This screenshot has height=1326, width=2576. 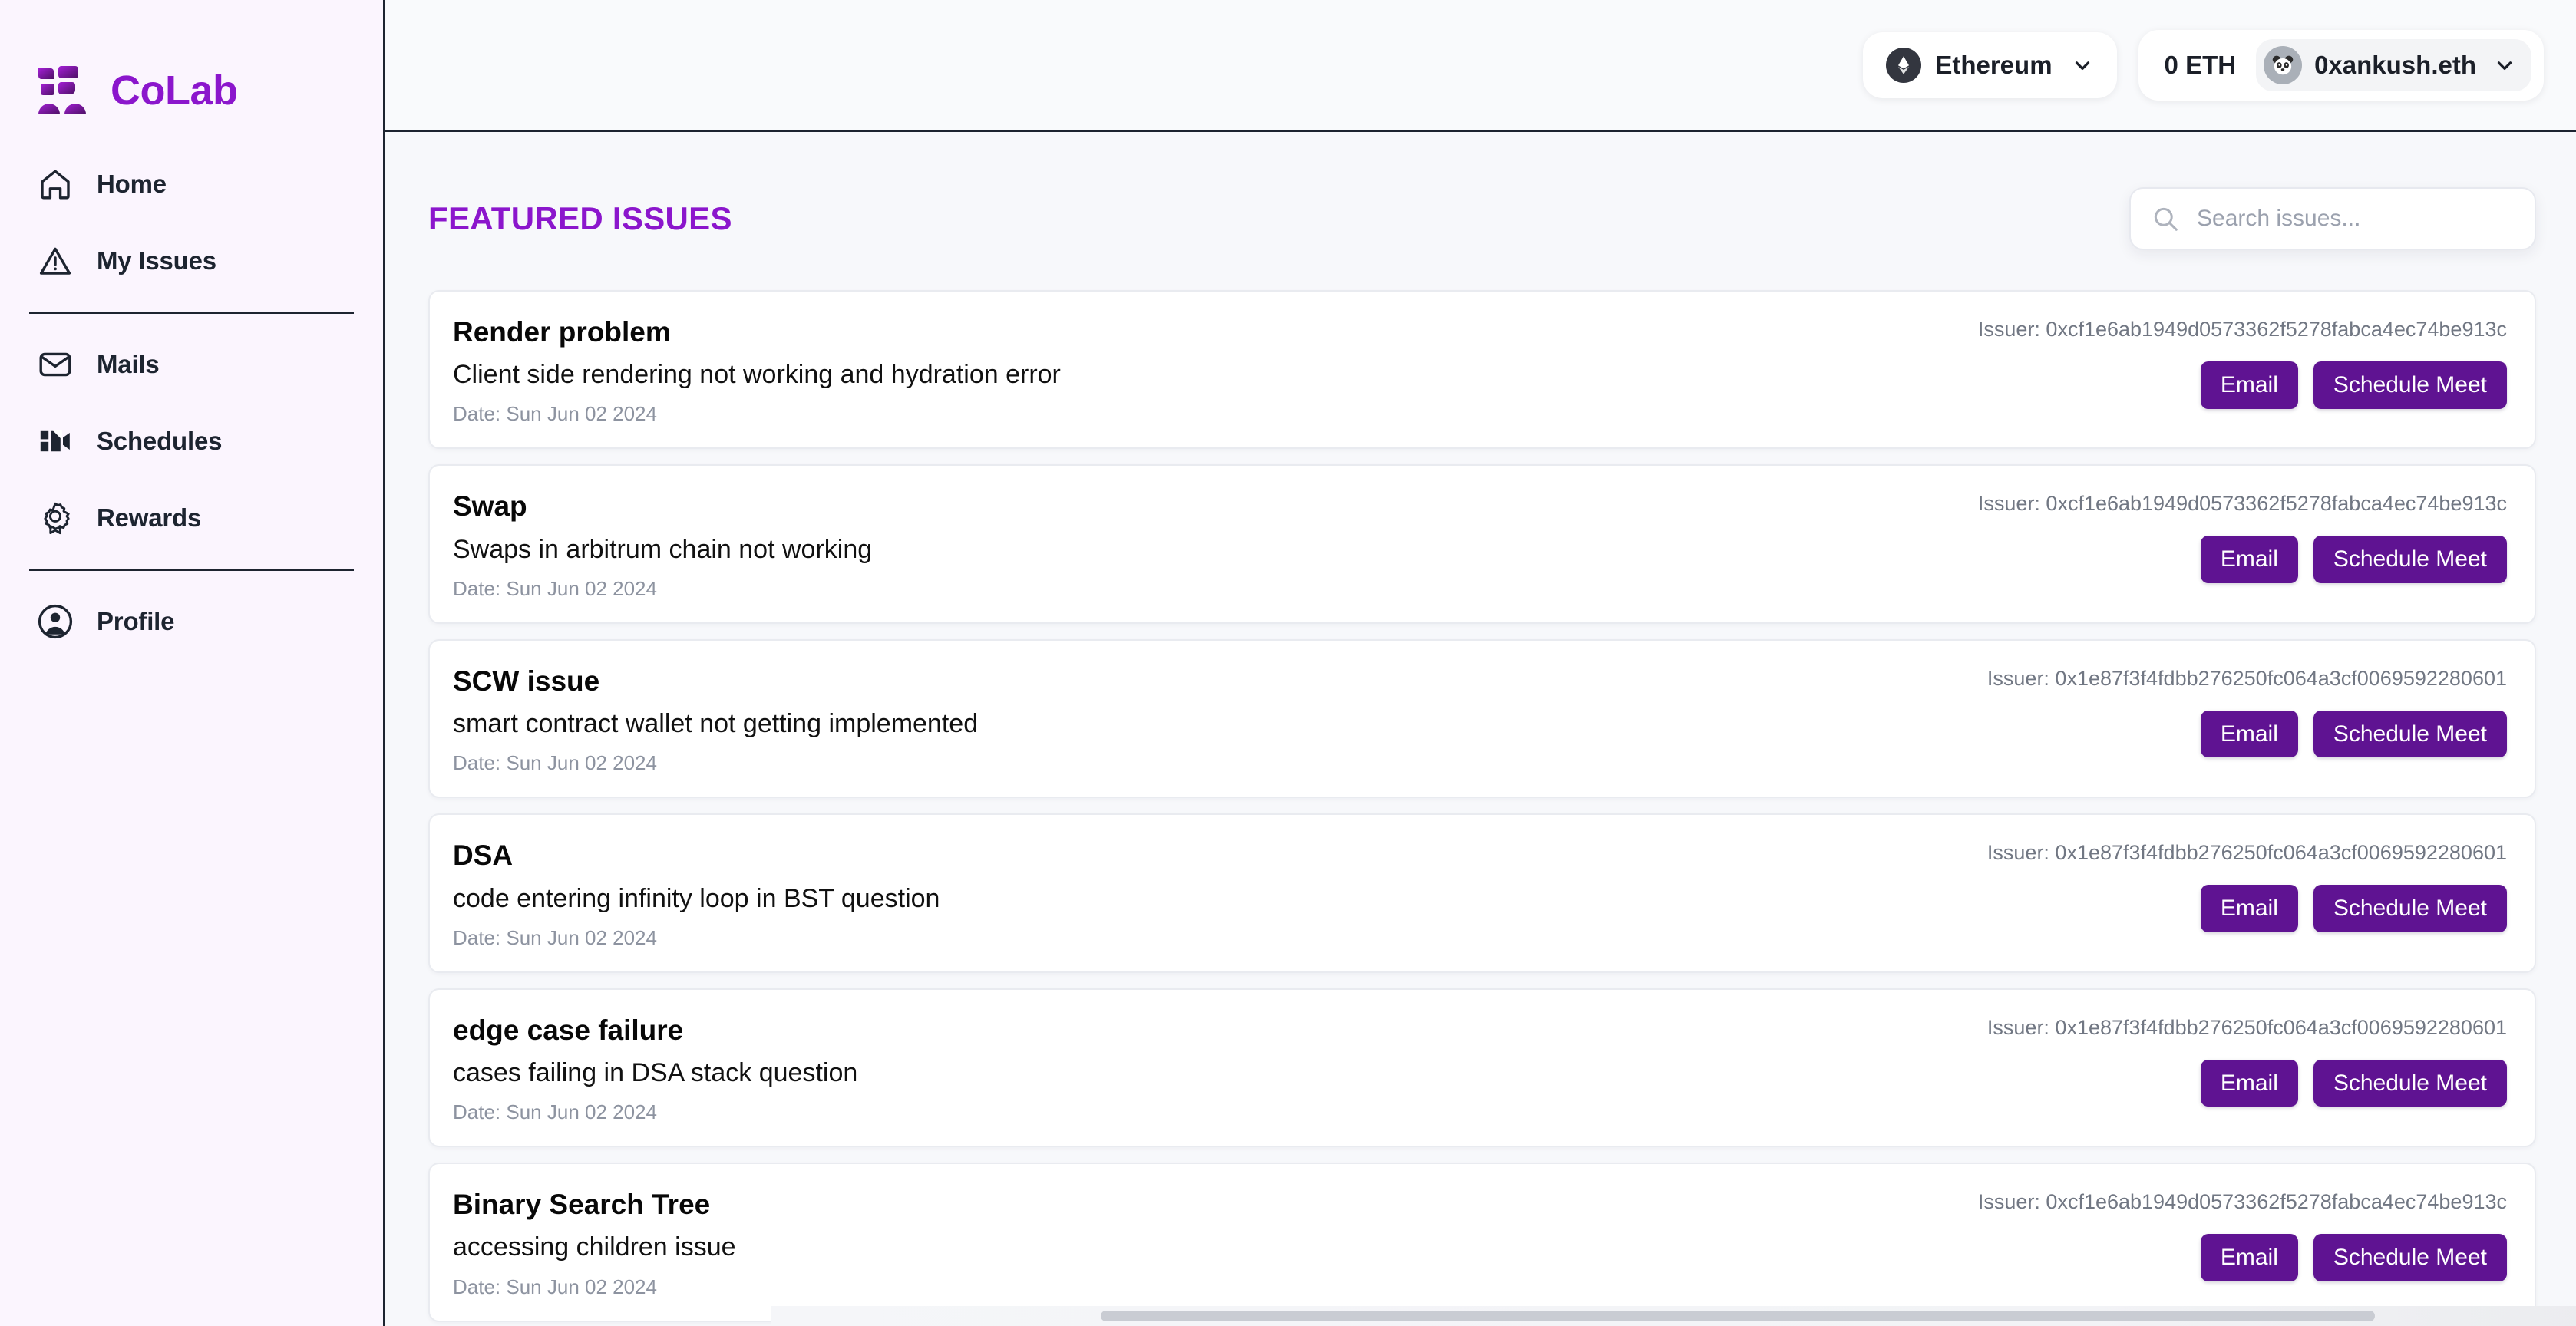 I want to click on brand-logo-area: CoLab, so click(x=191, y=73).